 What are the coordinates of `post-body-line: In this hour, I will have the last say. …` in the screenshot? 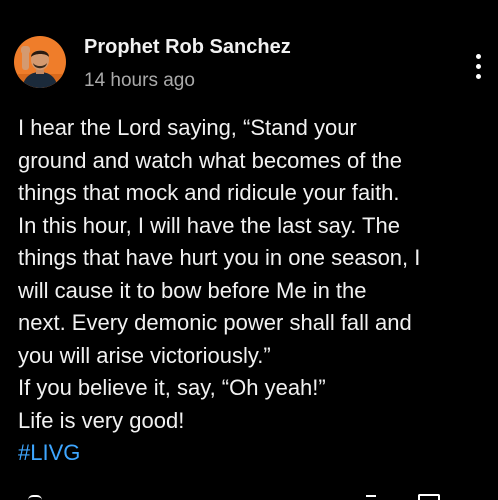 It's located at (209, 225).